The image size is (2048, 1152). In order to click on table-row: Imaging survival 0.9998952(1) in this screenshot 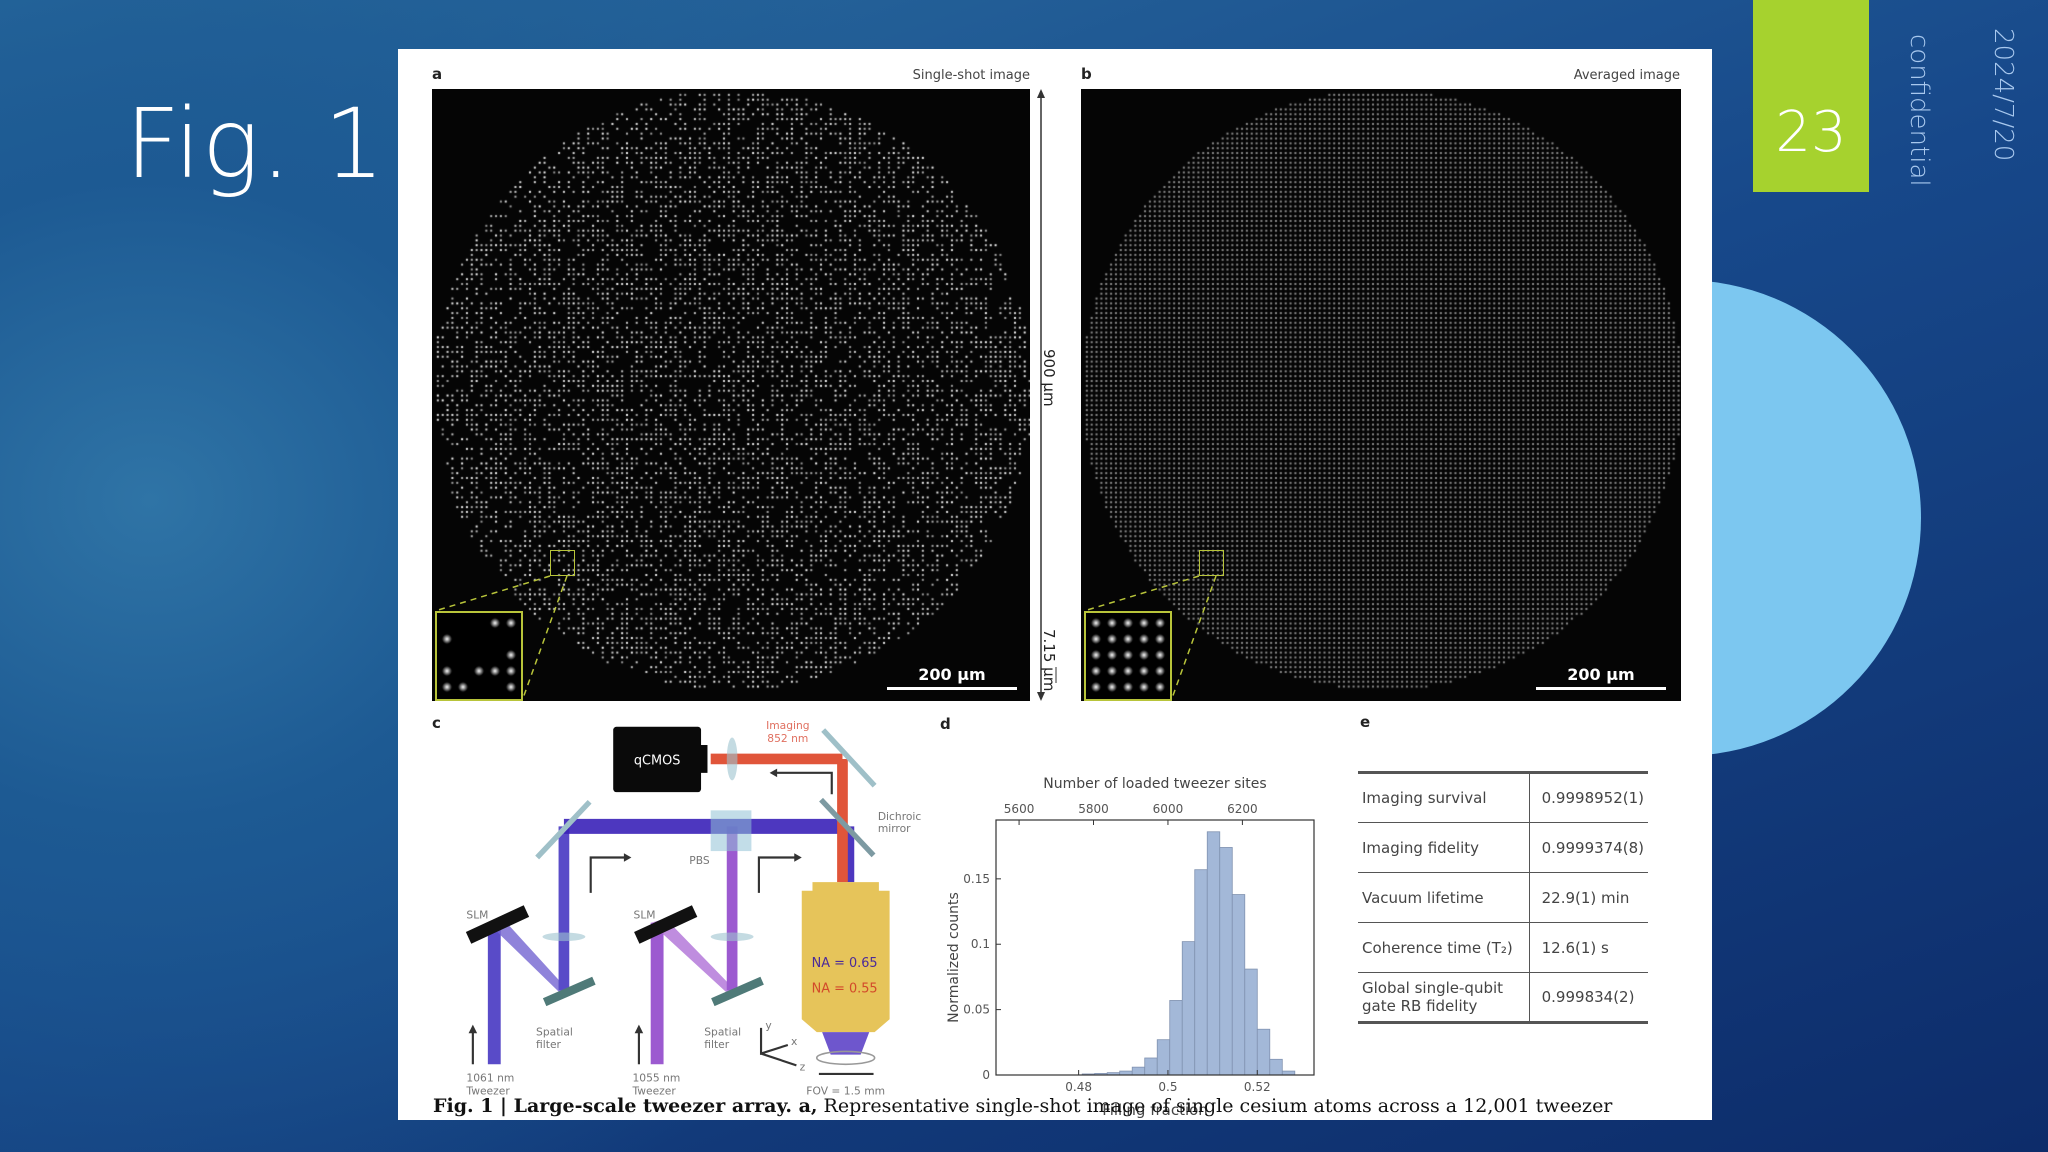, I will do `click(1503, 797)`.